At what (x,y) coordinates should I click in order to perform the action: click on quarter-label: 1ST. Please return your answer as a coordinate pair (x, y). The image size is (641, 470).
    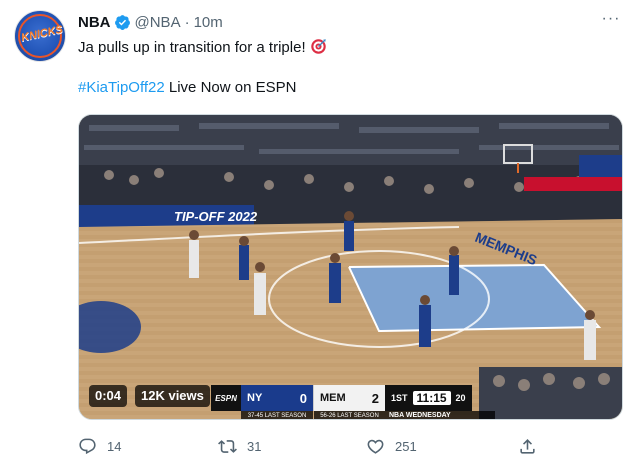
    Looking at the image, I should click on (399, 398).